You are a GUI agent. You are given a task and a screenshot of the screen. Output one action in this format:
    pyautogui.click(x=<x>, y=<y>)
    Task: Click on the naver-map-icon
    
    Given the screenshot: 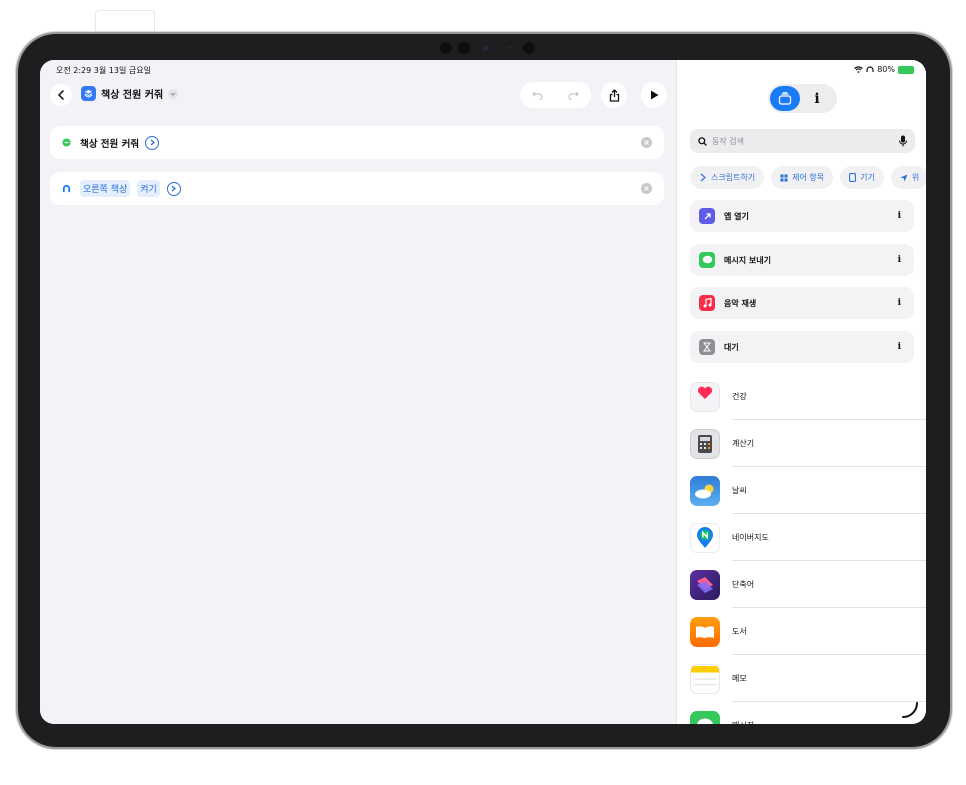 What is the action you would take?
    pyautogui.click(x=705, y=537)
    